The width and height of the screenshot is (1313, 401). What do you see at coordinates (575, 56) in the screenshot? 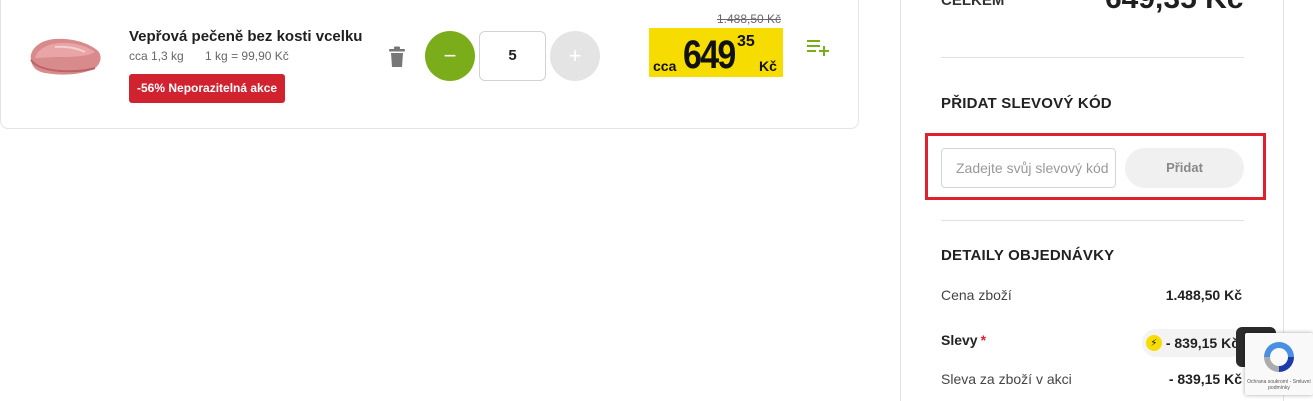
I see `quantity-increase-button: +` at bounding box center [575, 56].